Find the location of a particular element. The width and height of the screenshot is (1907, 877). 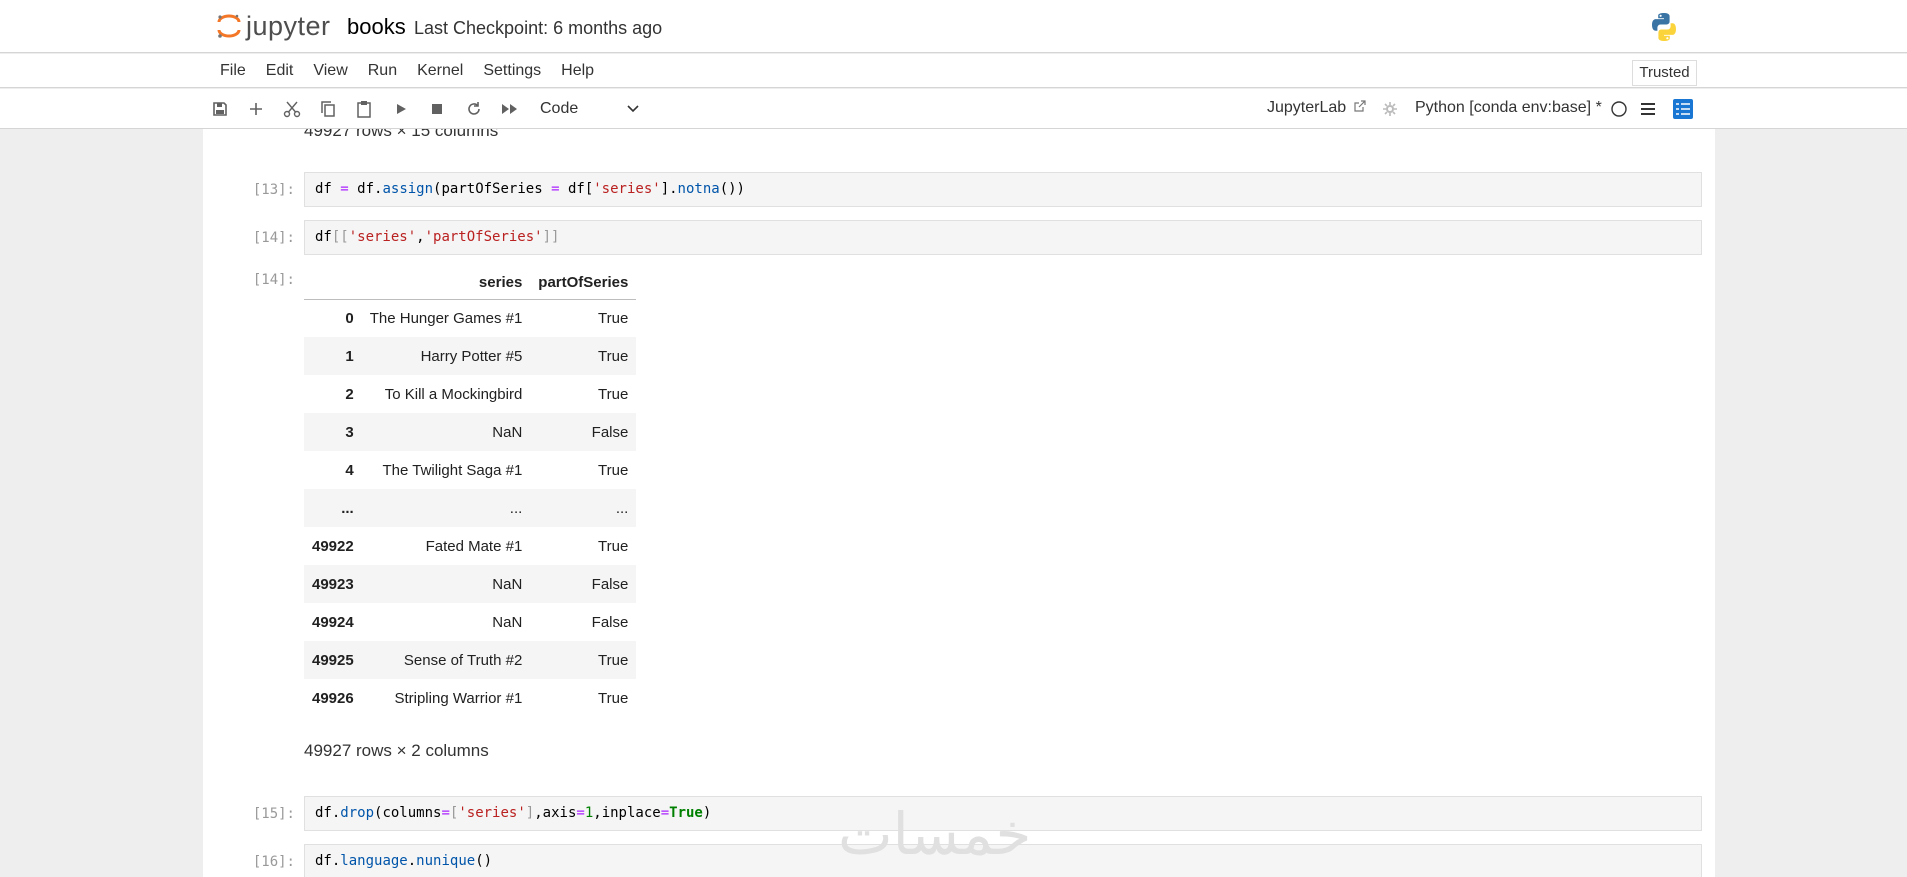

copy-icon is located at coordinates (328, 109).